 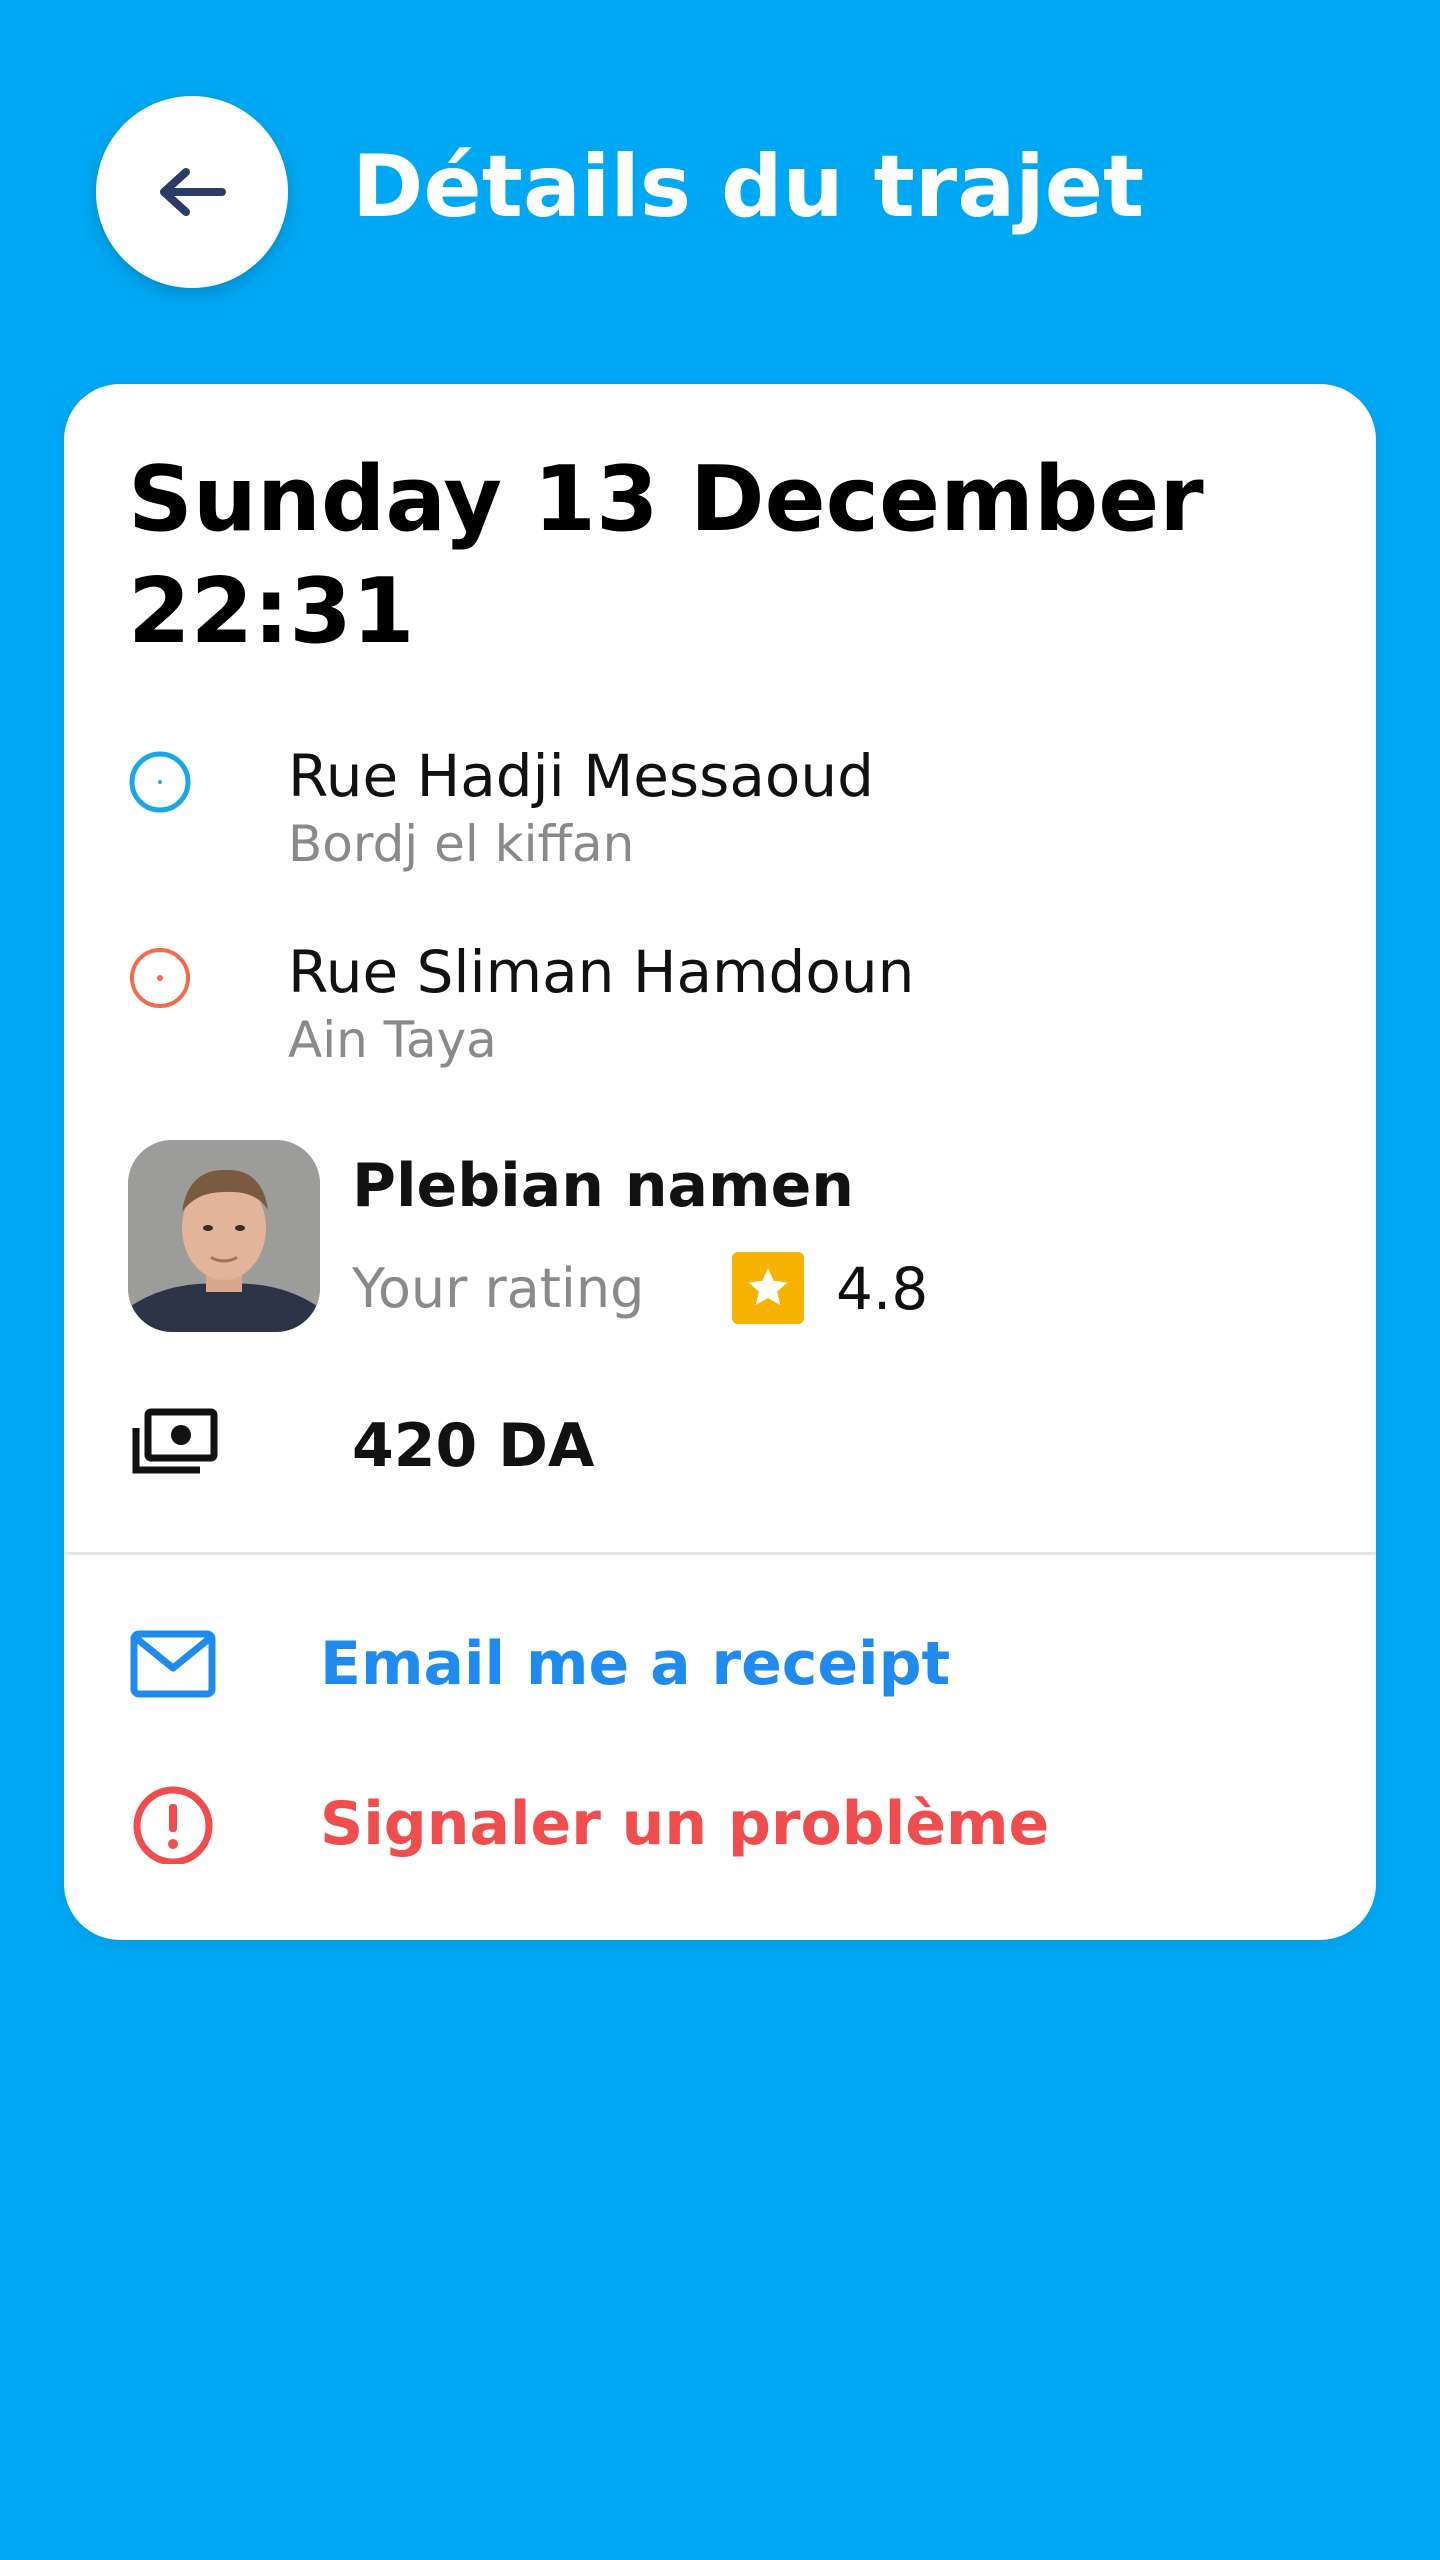 What do you see at coordinates (768, 1288) in the screenshot?
I see `star-icon` at bounding box center [768, 1288].